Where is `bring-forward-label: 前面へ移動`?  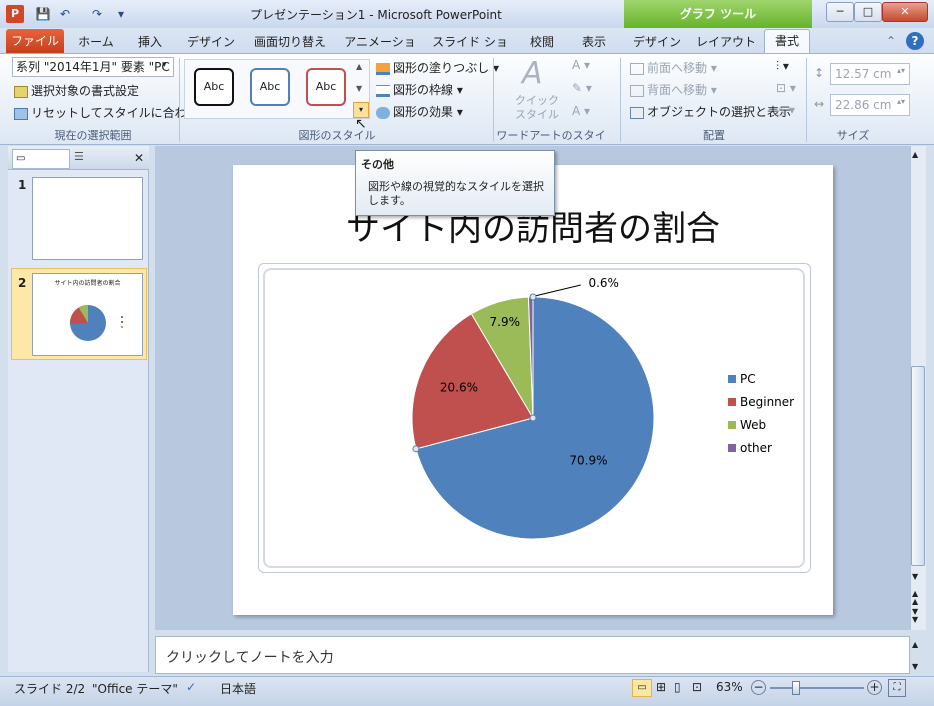
bring-forward-label: 前面へ移動 is located at coordinates (677, 68).